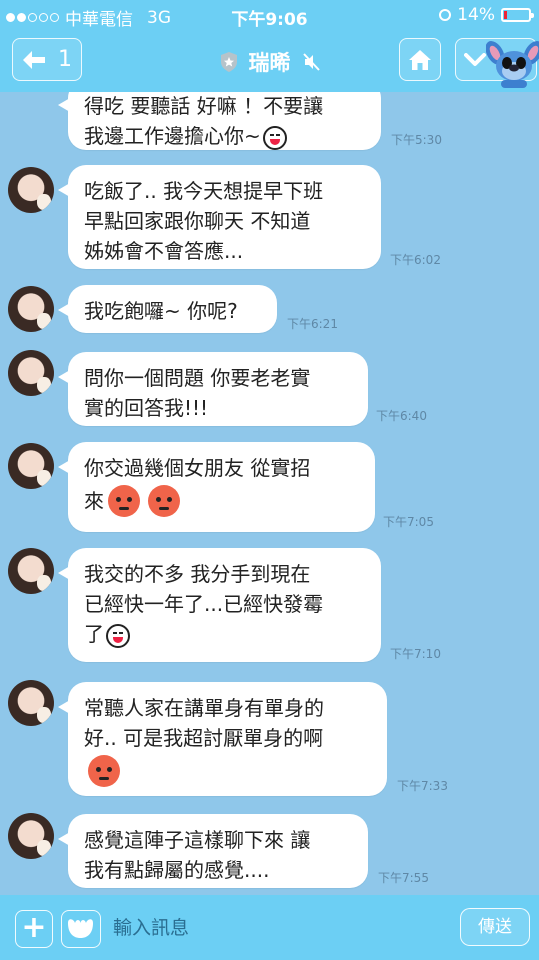 This screenshot has width=539, height=960. What do you see at coordinates (197, 574) in the screenshot?
I see `message-line: 我交的不多 我分手到現在` at bounding box center [197, 574].